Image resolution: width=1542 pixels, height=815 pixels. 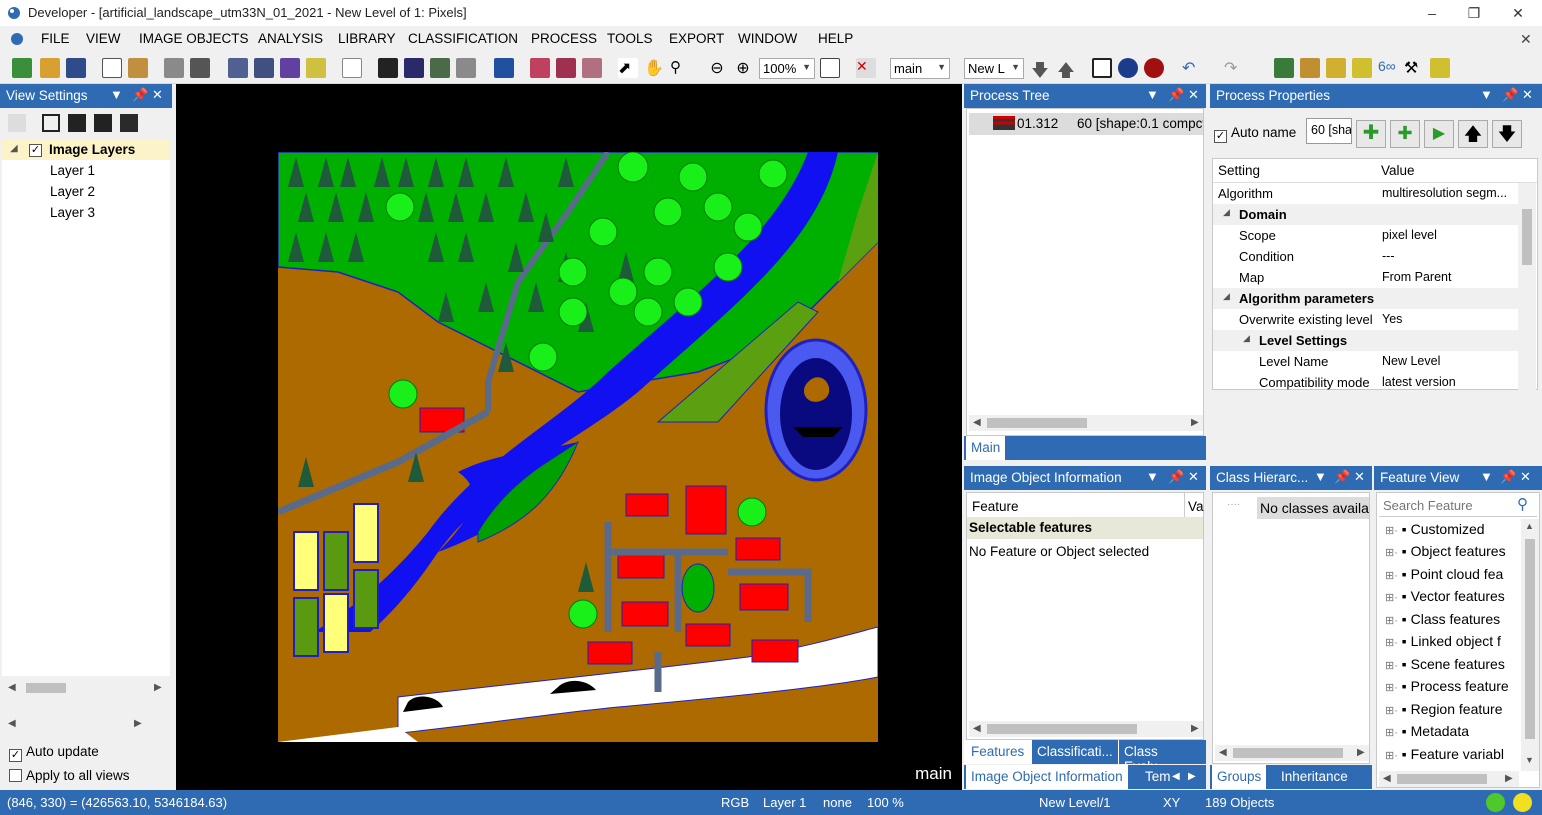 I want to click on layer-view-icon, so click(x=77, y=123).